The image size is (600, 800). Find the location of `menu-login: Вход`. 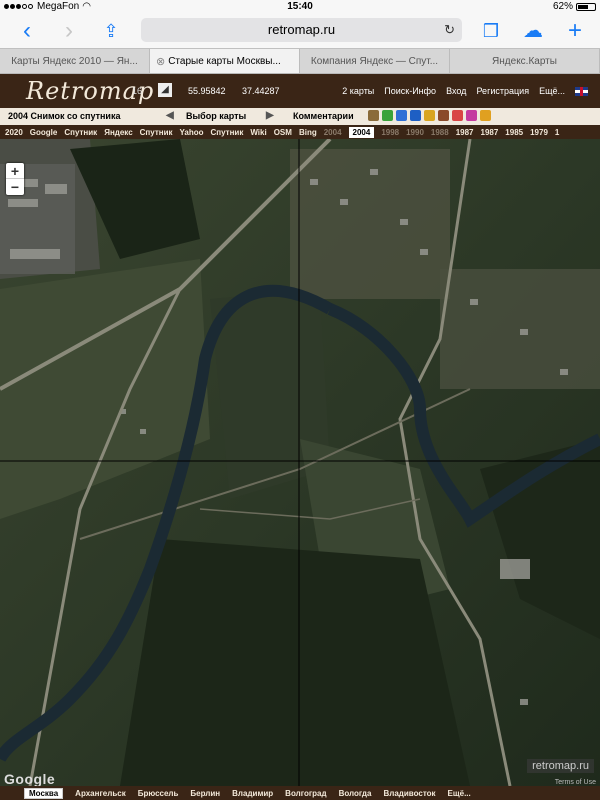

menu-login: Вход is located at coordinates (456, 91).